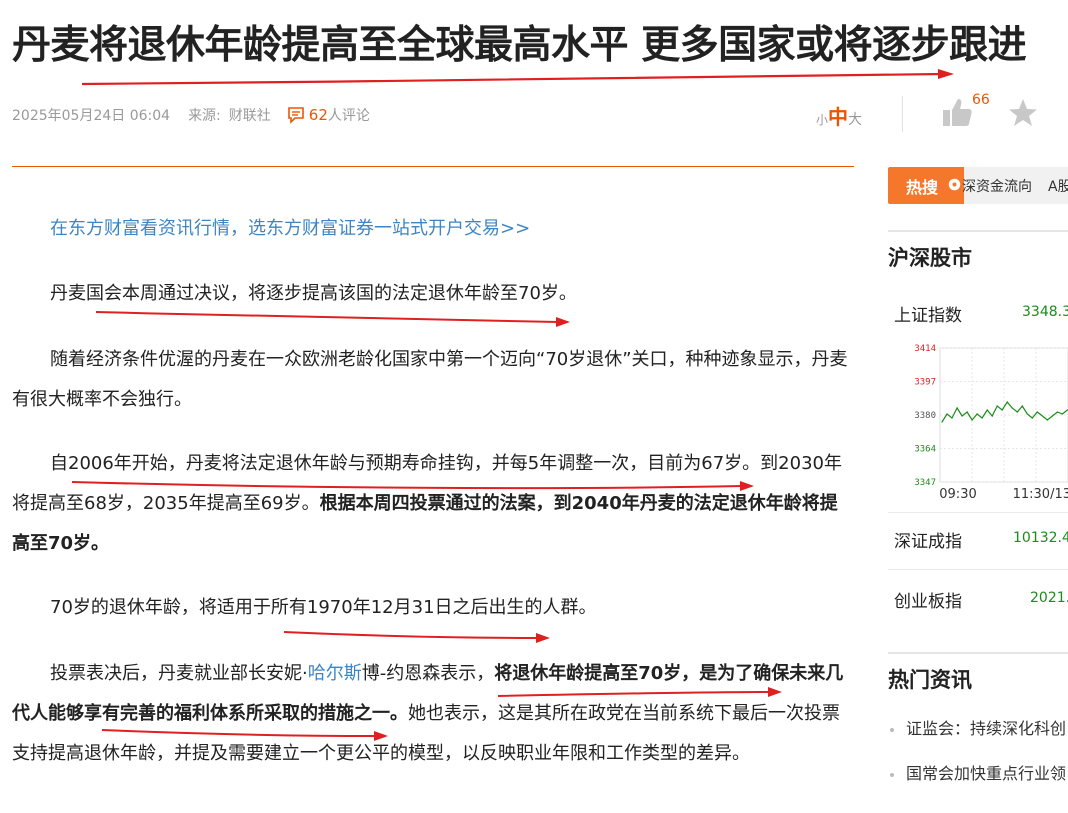 Image resolution: width=1068 pixels, height=813 pixels. I want to click on price-series-line, so click(1004, 411).